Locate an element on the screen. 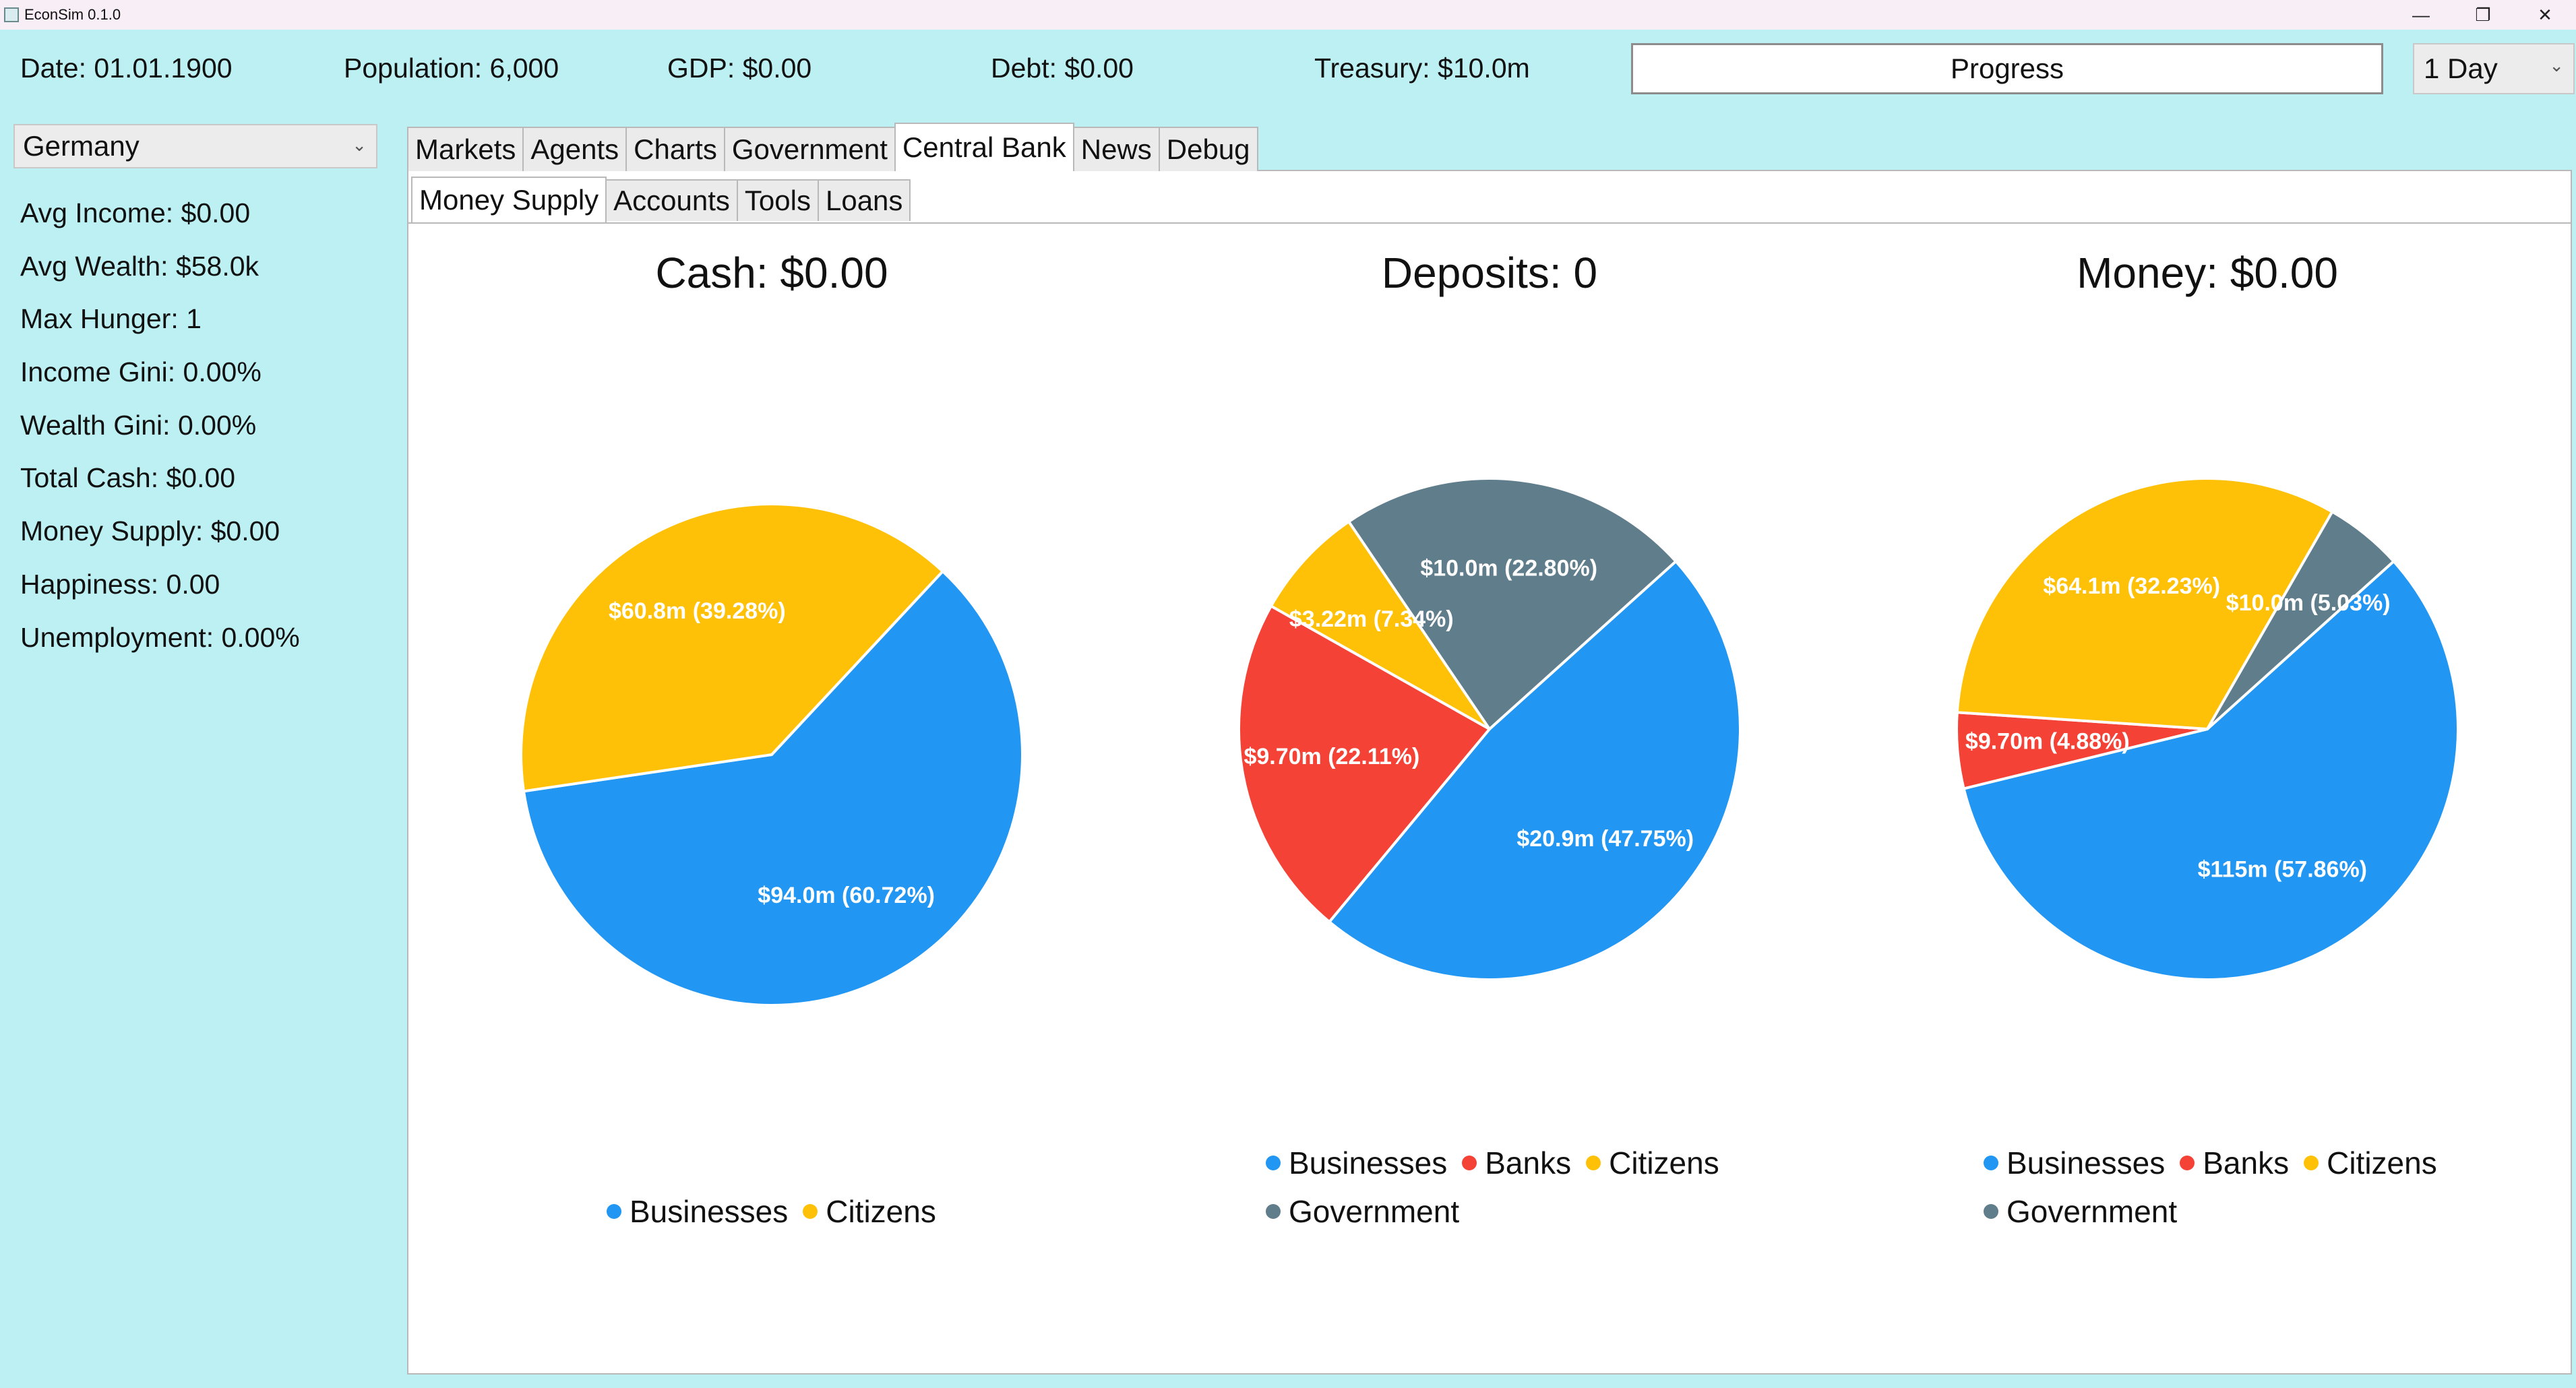  pie-label-government: $10.0m (5.03%) is located at coordinates (2309, 603).